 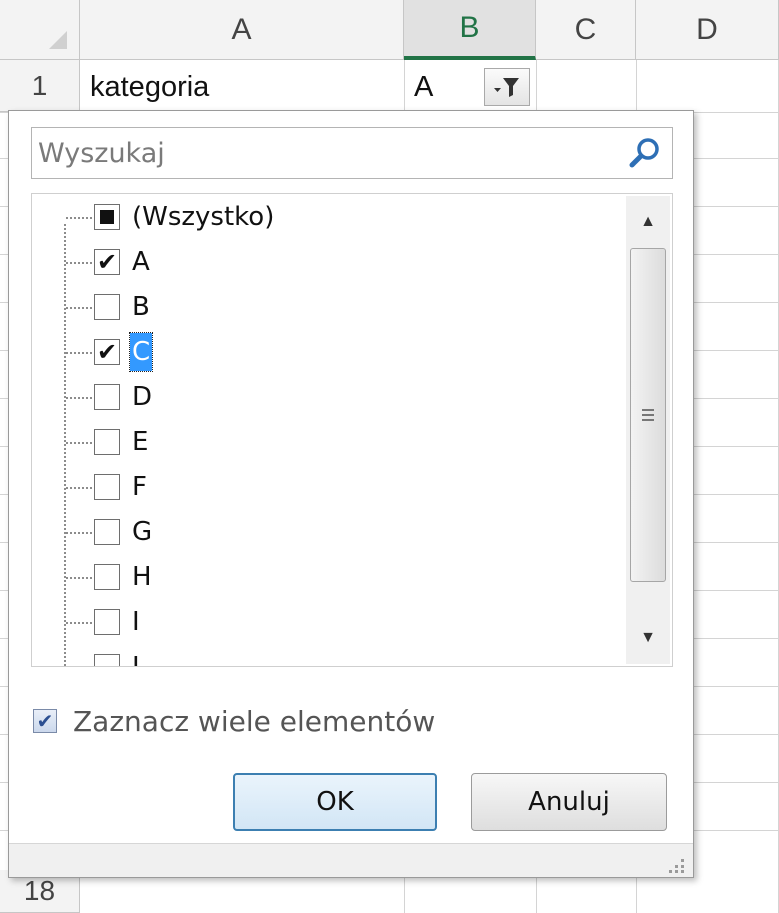 What do you see at coordinates (203, 217) in the screenshot?
I see `list-item-label: (Wszystko)` at bounding box center [203, 217].